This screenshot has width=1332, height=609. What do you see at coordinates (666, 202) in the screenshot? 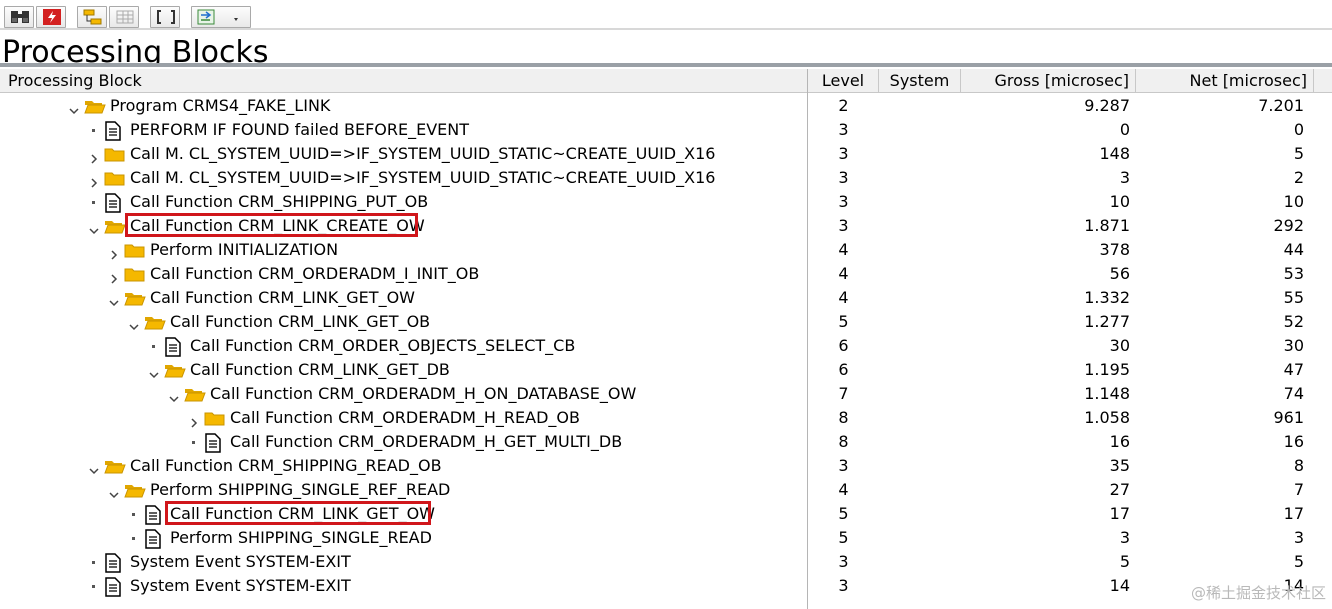
I see `table-row: Call Function CRM_SHIPPING_PUT_OB 3 10 10` at bounding box center [666, 202].